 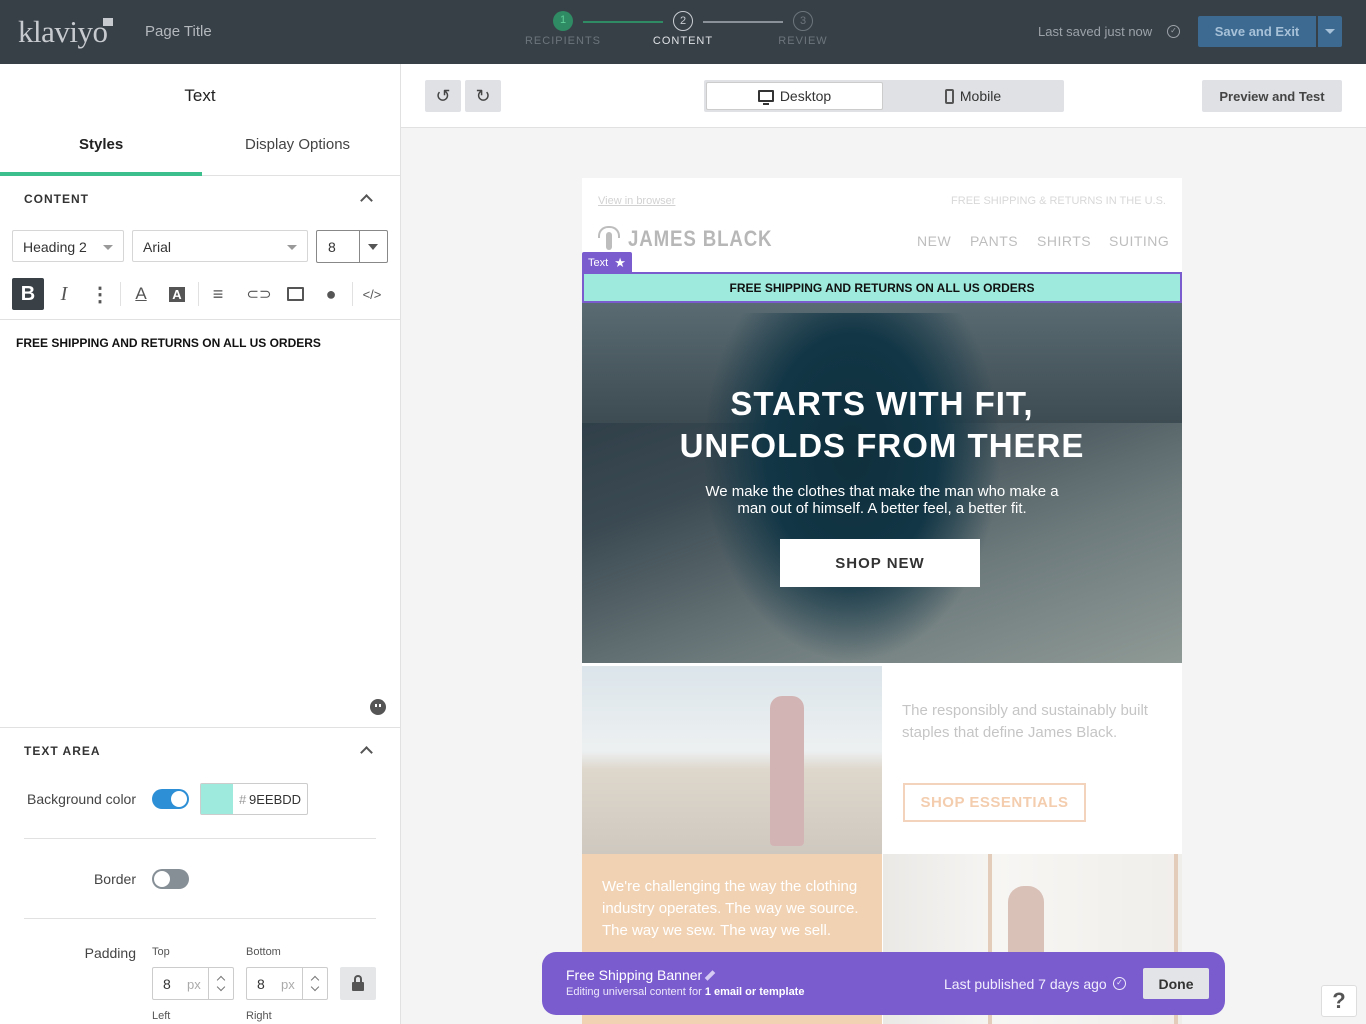 I want to click on text-style-select: Heading 2, so click(x=68, y=246).